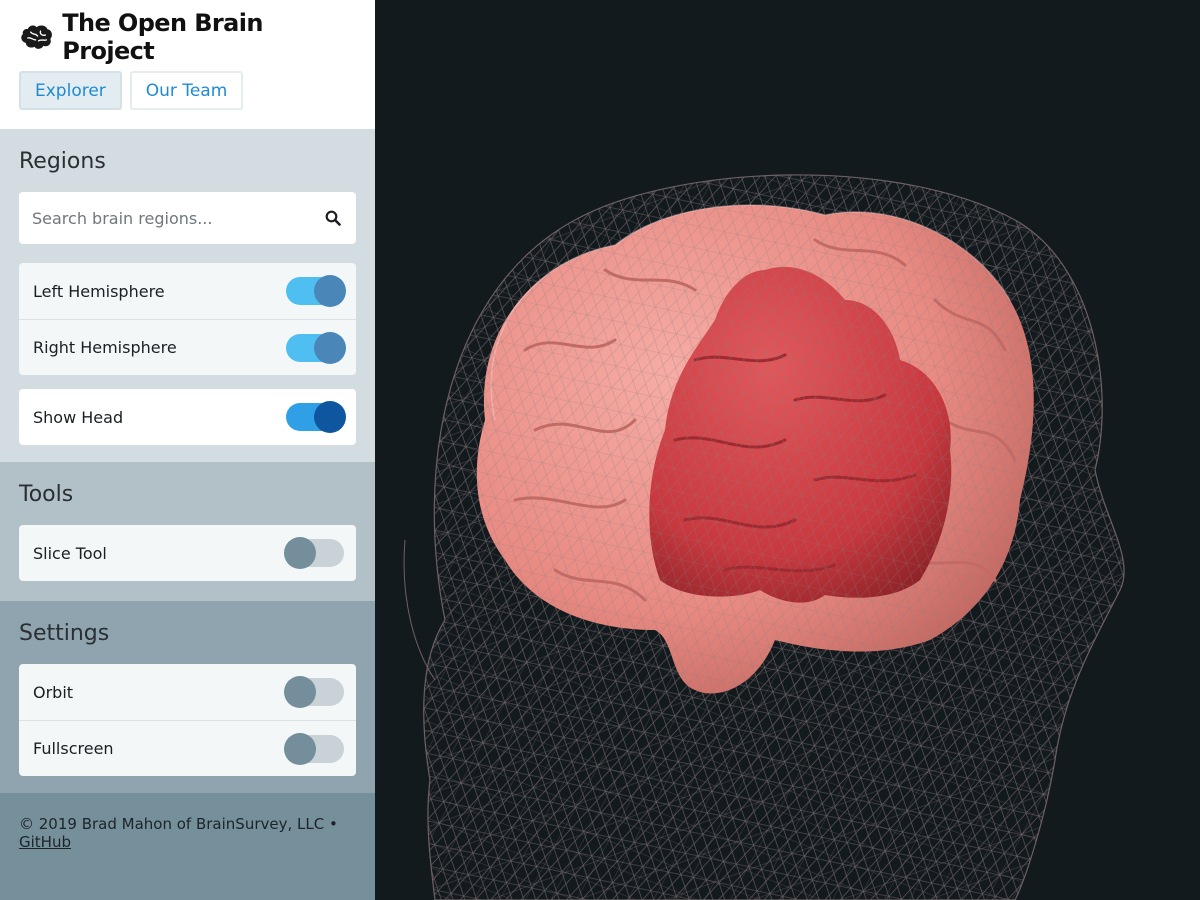 The height and width of the screenshot is (900, 1200). I want to click on brand: The Open Brain Project, so click(187, 37).